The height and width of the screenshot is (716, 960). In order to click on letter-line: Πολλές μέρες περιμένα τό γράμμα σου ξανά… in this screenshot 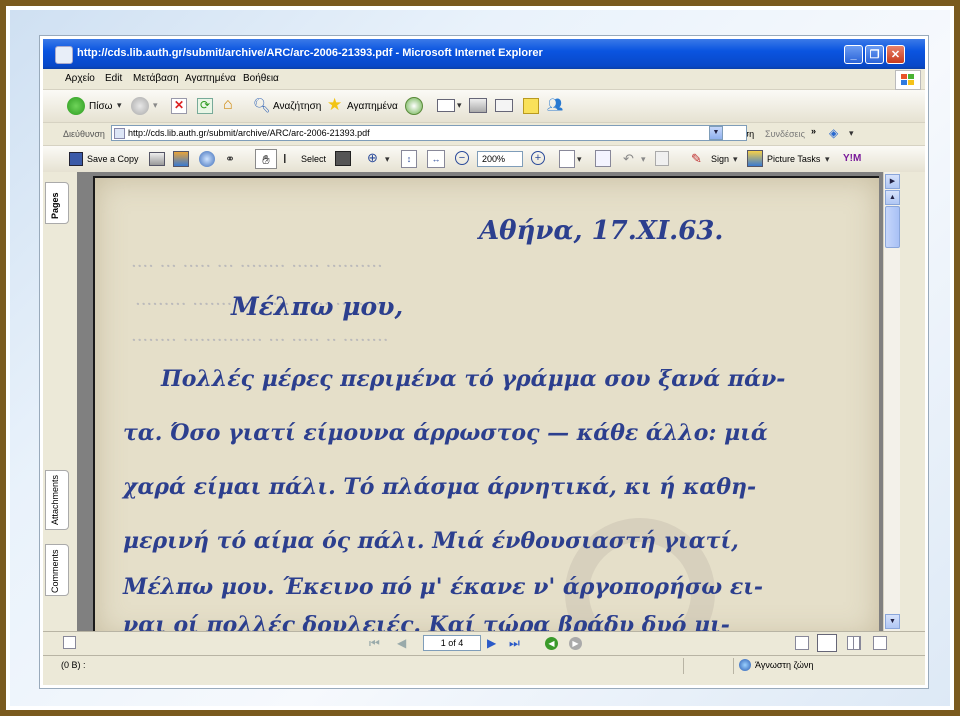, I will do `click(473, 379)`.